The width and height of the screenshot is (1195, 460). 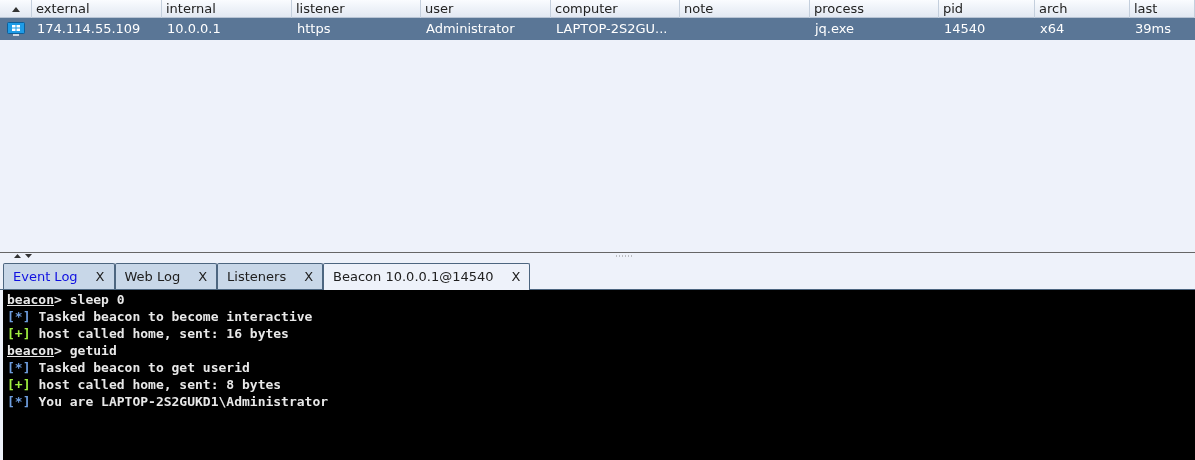 I want to click on collapse-up-icon, so click(x=17, y=256).